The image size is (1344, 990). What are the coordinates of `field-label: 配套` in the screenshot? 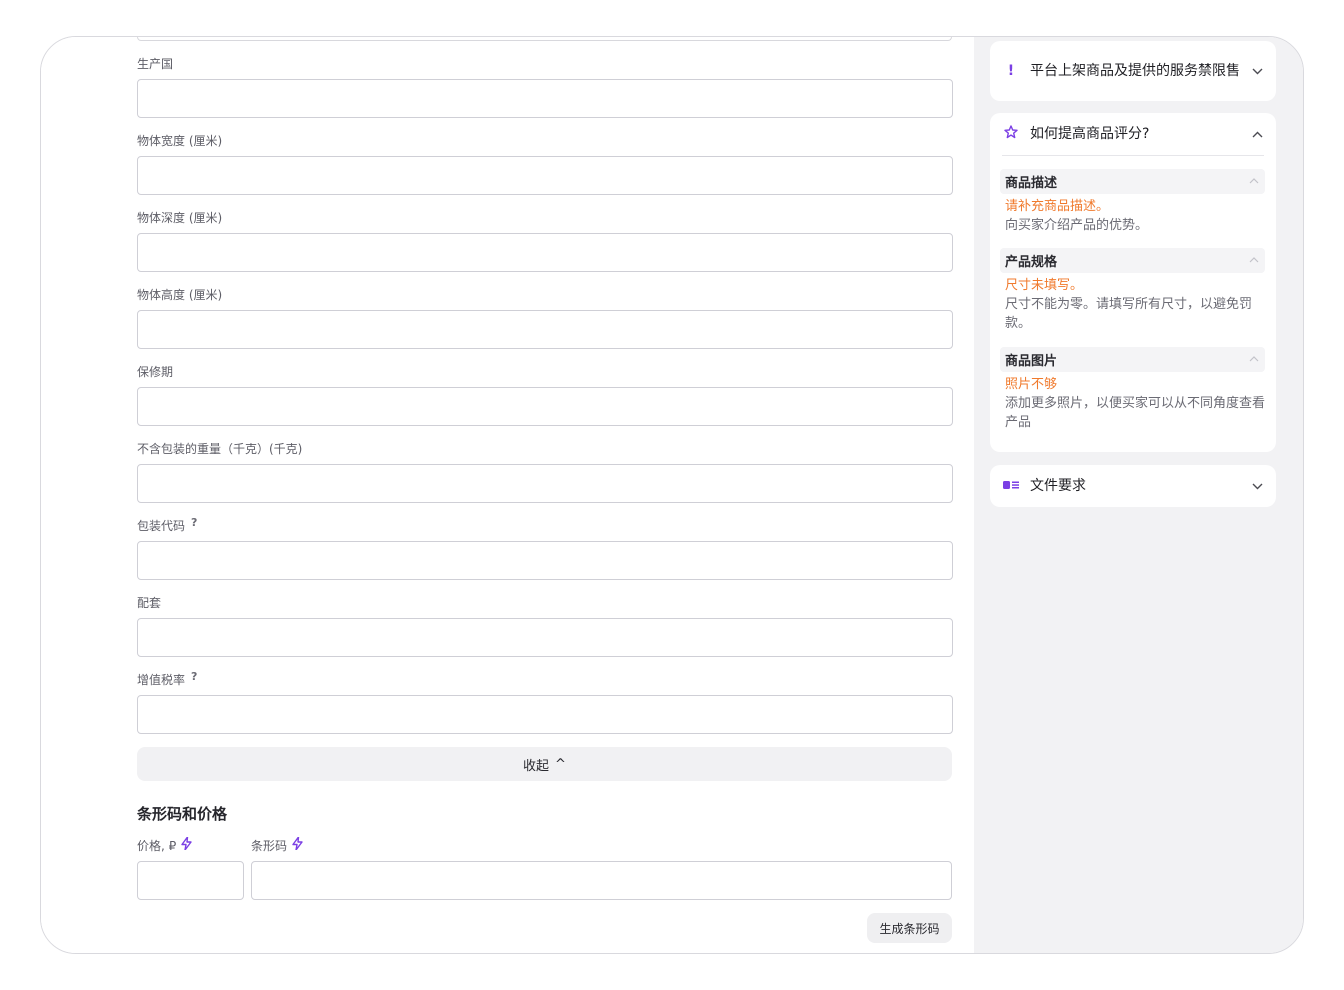 It's located at (149, 603).